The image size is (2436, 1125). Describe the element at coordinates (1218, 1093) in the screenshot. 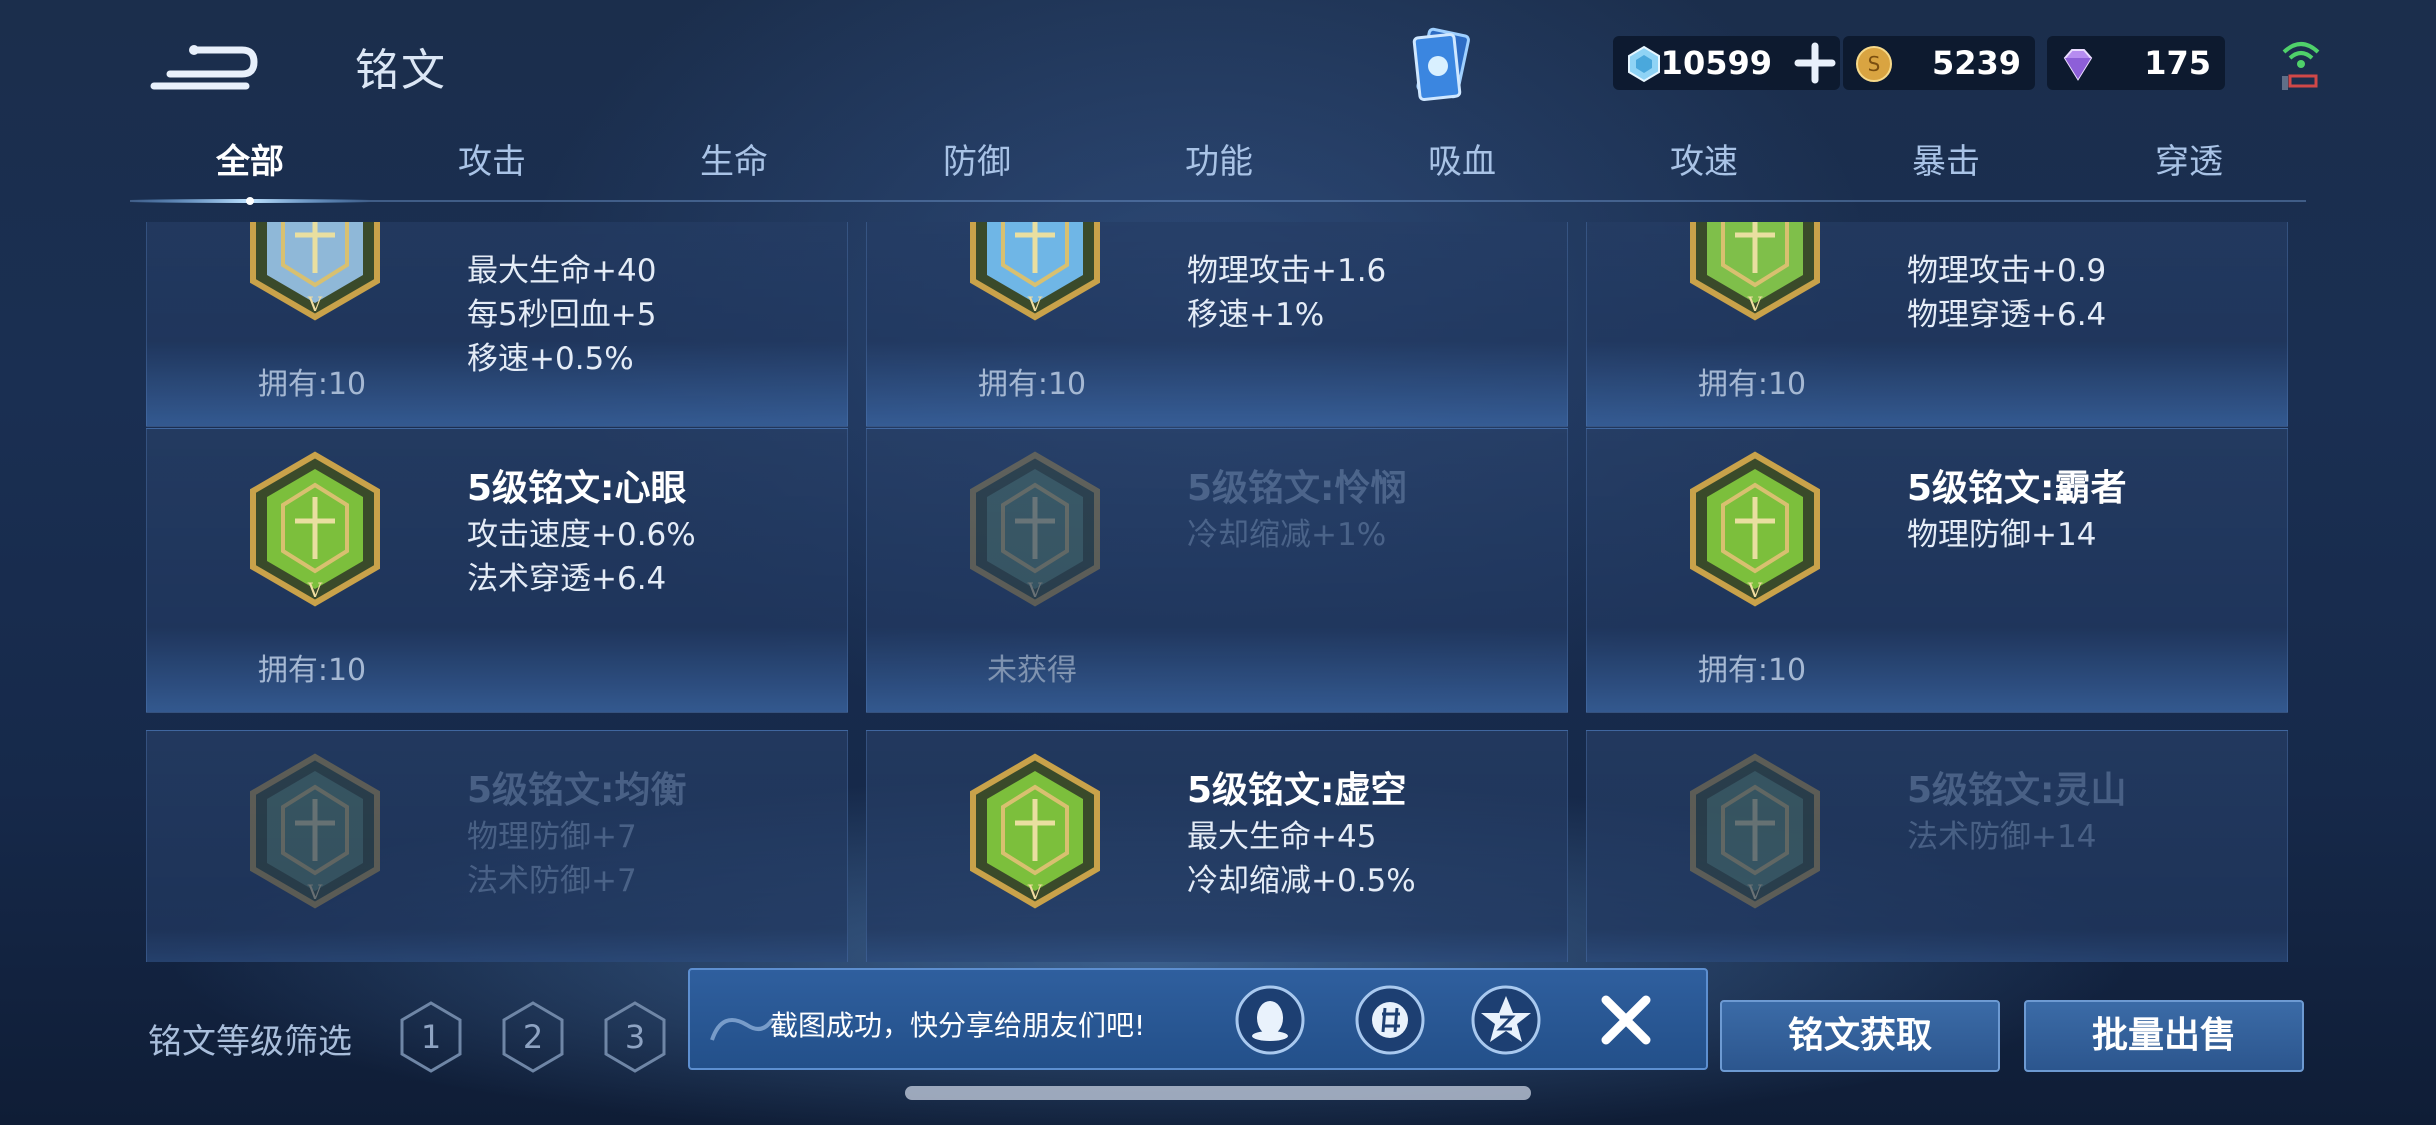

I see `home-indicator` at that location.